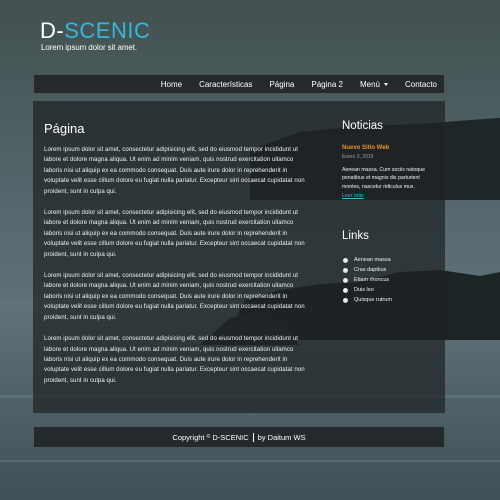 The image size is (500, 500). I want to click on footer-brand: D-SCENIC, so click(230, 437).